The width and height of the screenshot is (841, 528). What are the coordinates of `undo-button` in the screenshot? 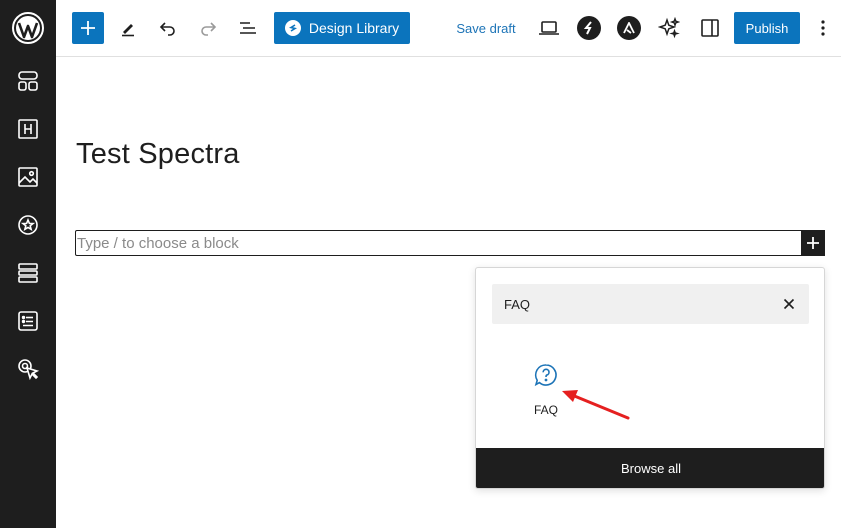 It's located at (168, 28).